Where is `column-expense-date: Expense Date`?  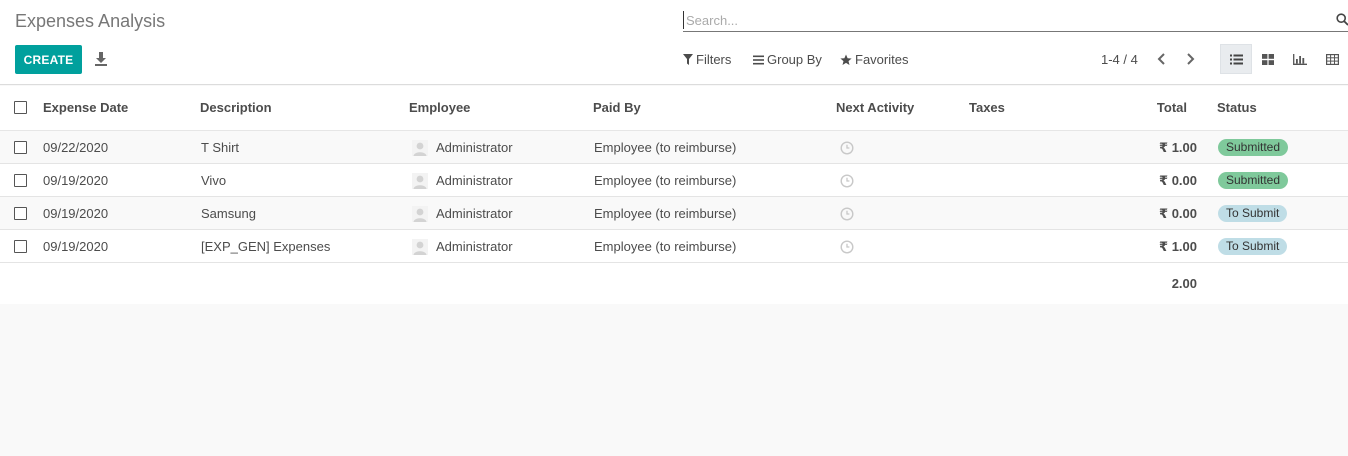 column-expense-date: Expense Date is located at coordinates (85, 107).